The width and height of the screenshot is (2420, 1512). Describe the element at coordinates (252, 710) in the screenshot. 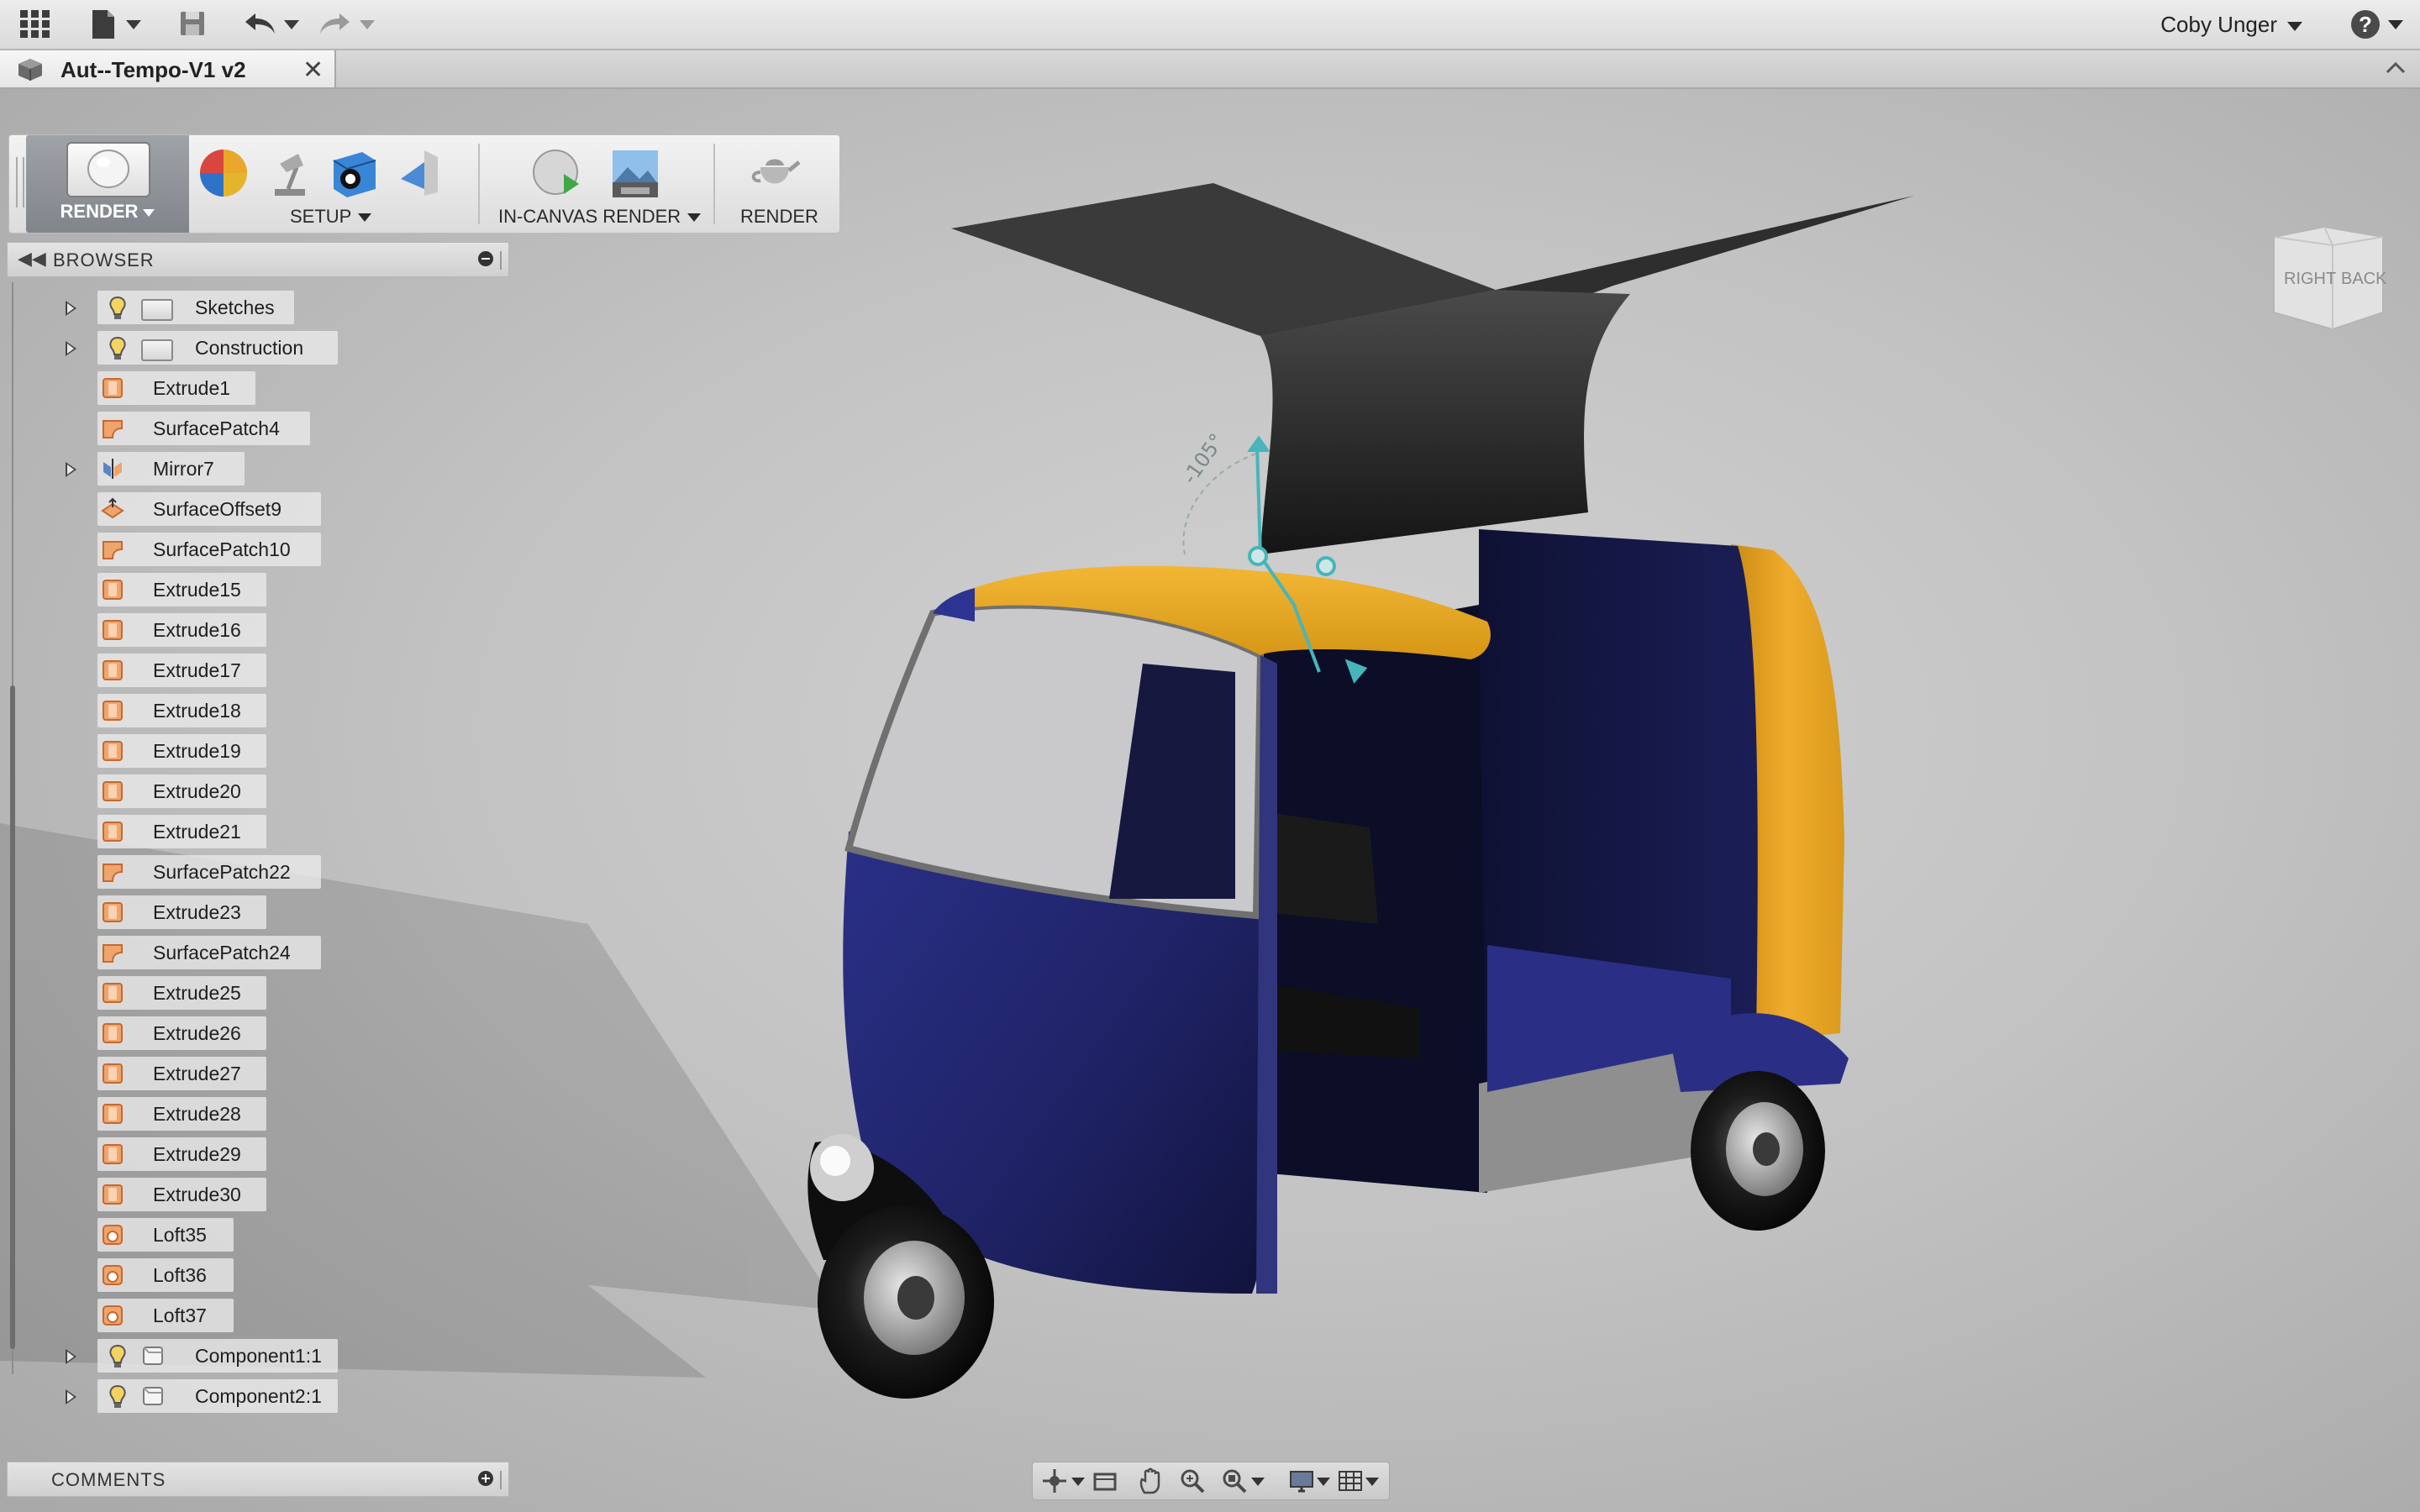

I see `browser-node: Extrude18` at that location.